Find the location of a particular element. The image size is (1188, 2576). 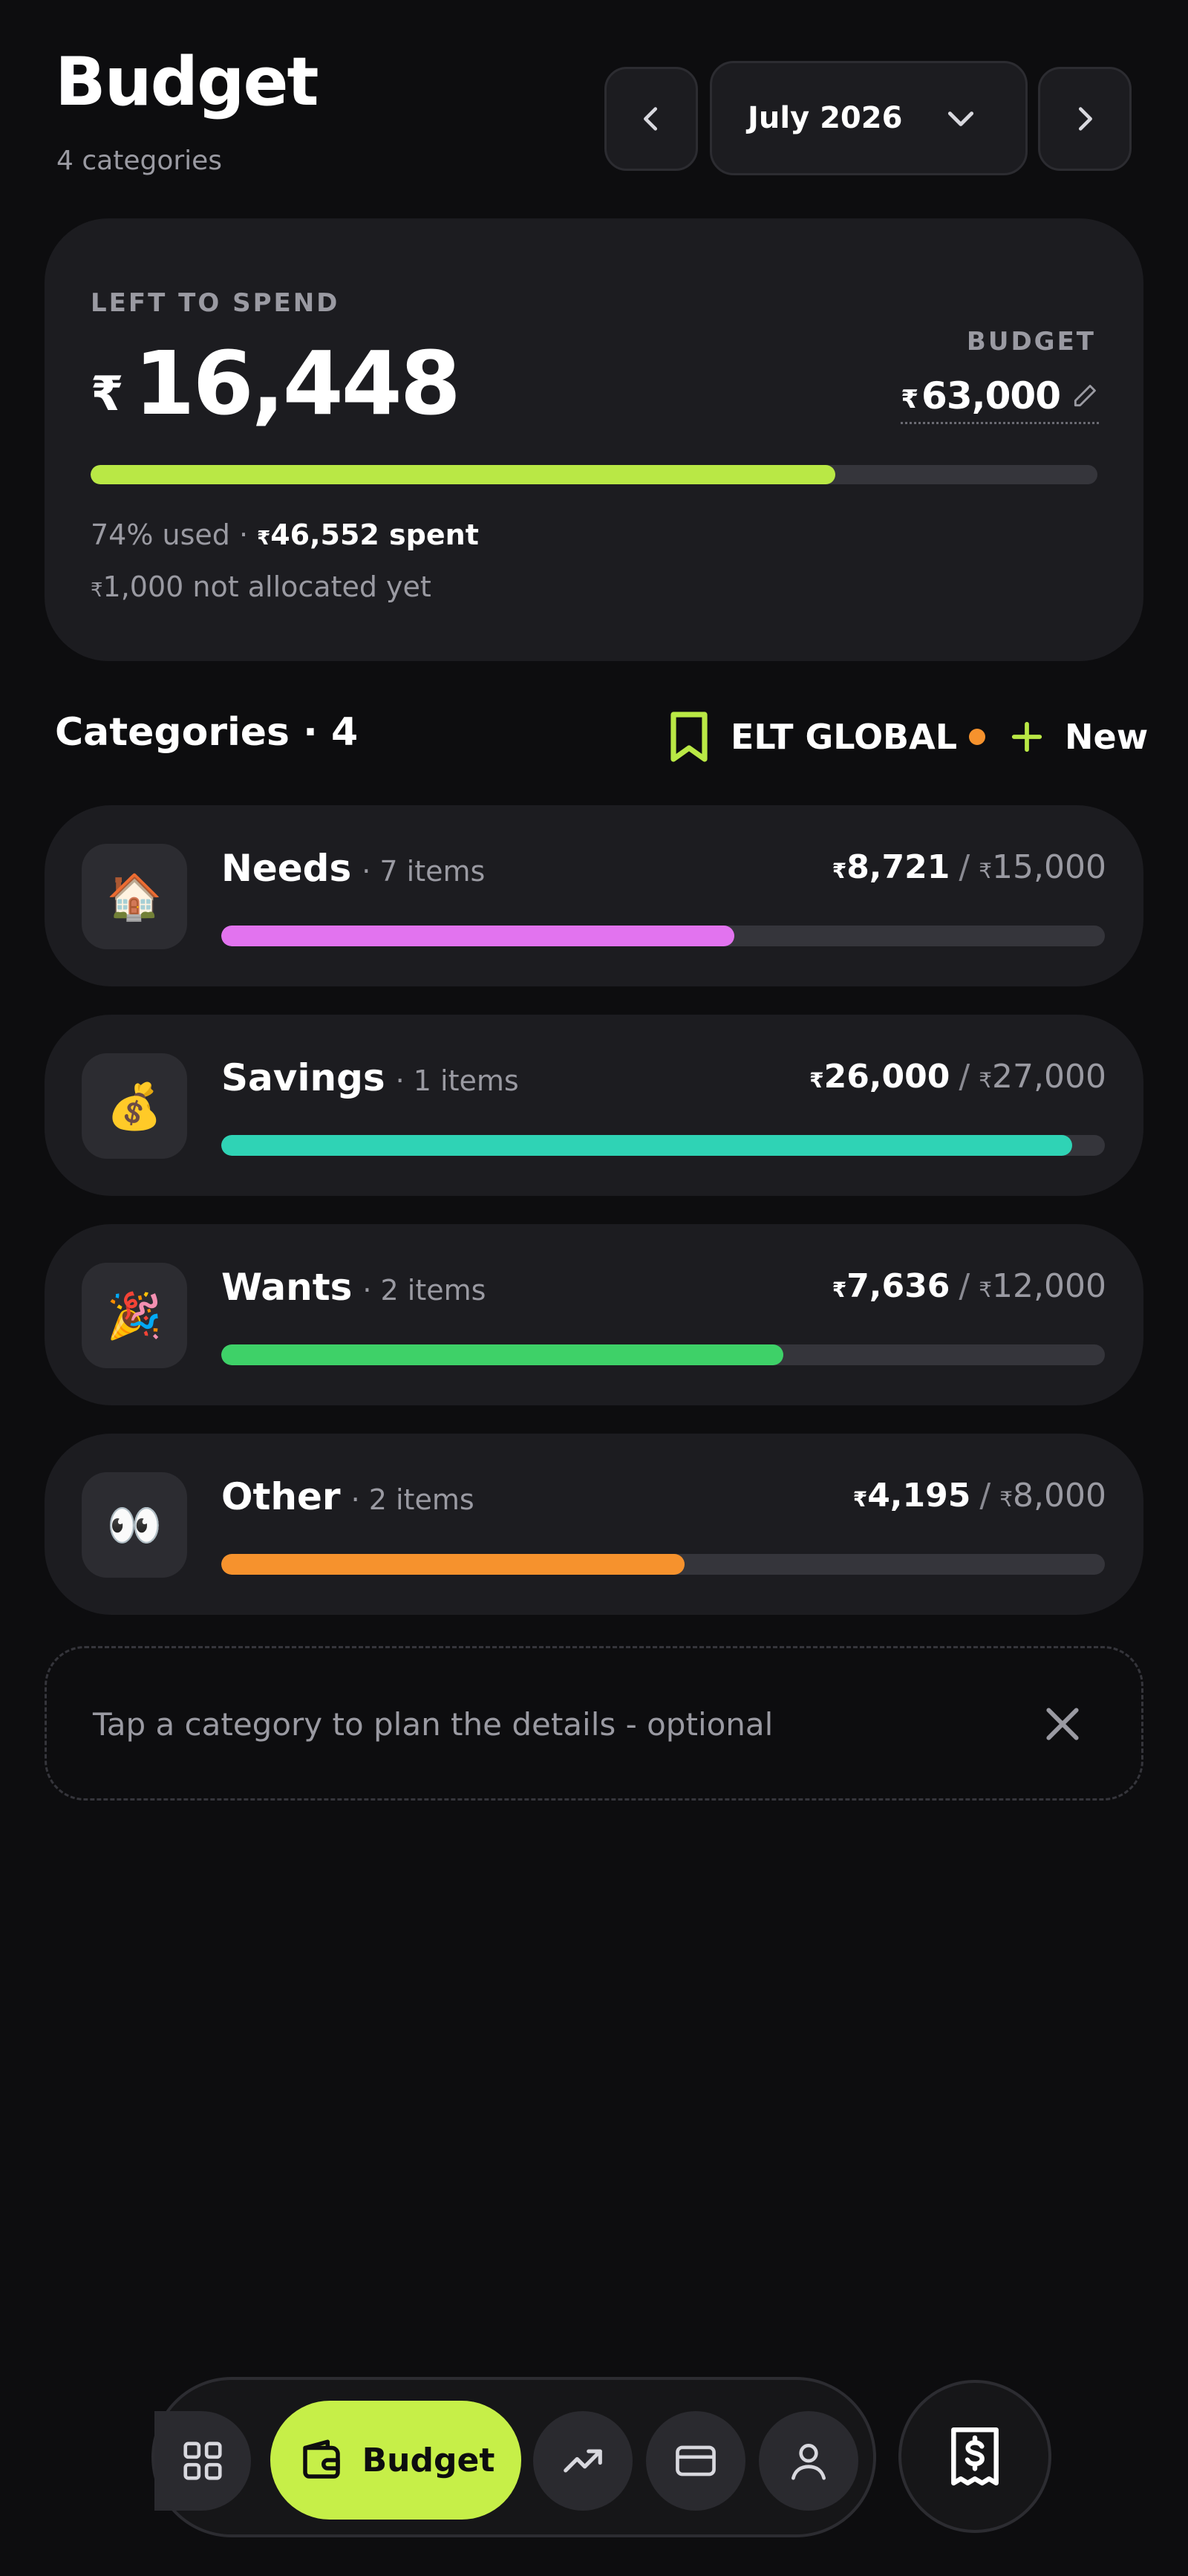

chevron-right-icon is located at coordinates (1085, 119).